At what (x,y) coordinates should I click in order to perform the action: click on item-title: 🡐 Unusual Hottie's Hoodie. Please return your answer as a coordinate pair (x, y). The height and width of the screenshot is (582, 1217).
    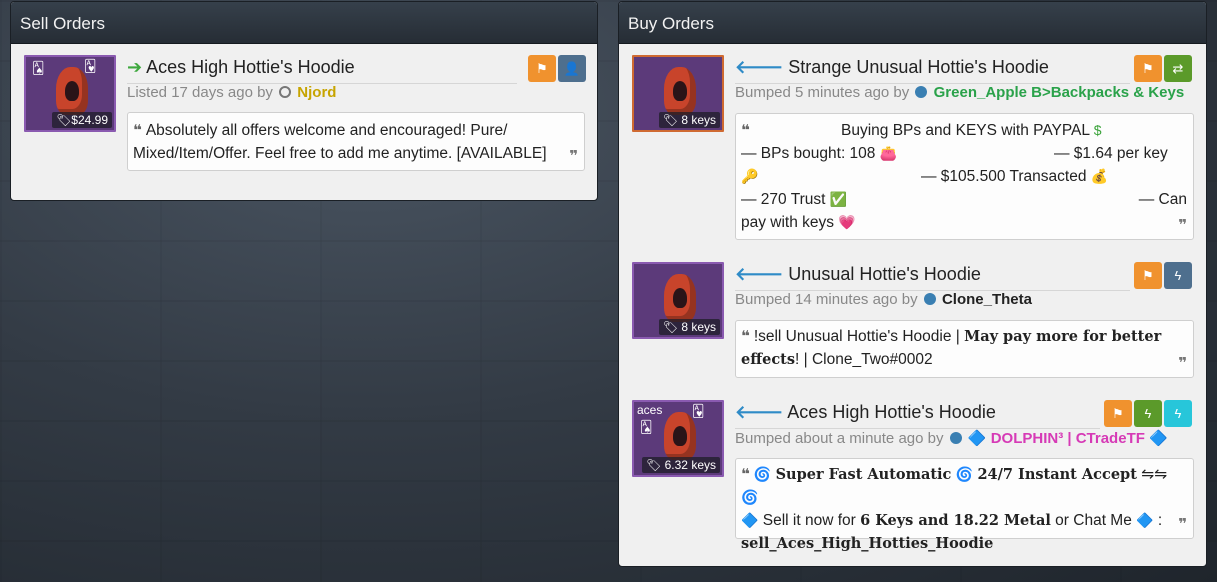
    Looking at the image, I should click on (858, 274).